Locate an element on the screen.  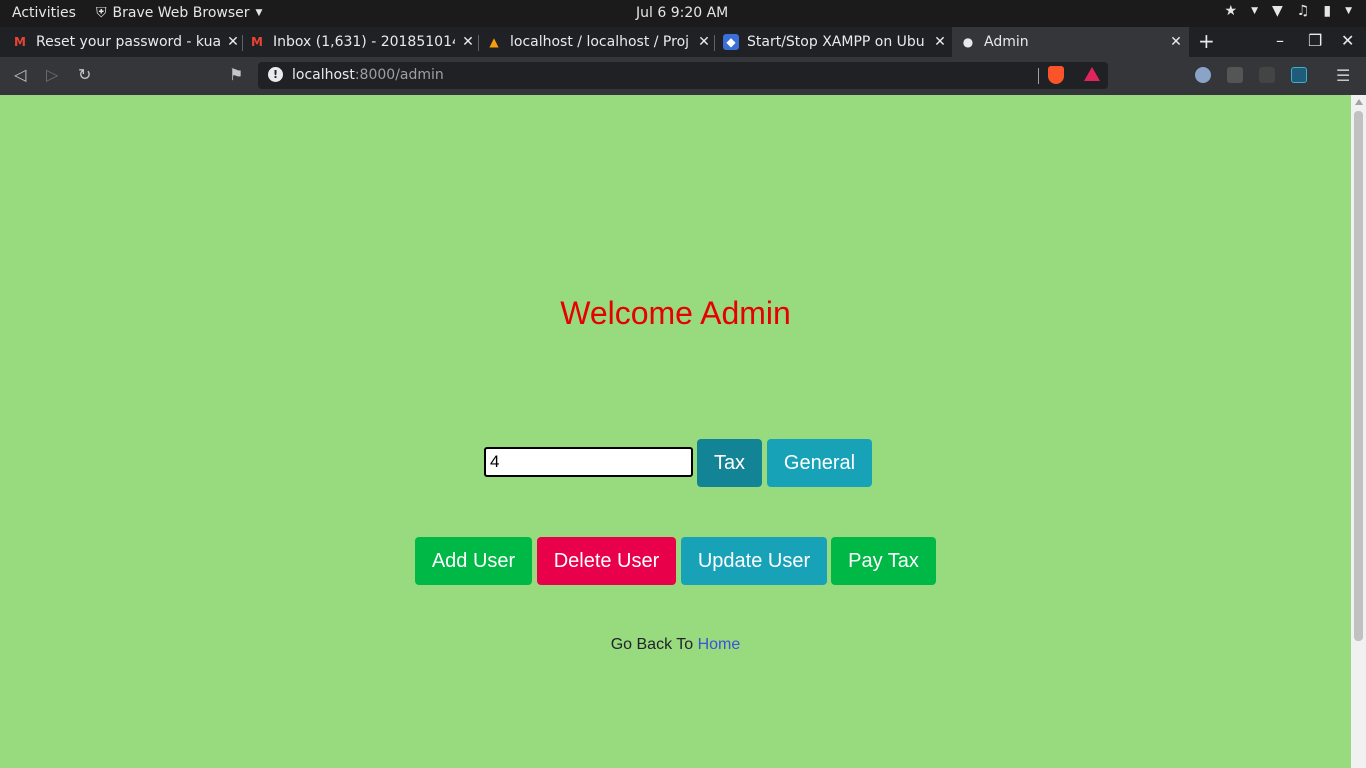
system-tray: ★ ▼ ▼ ♫ ▮ ▼ is located at coordinates (1288, 11).